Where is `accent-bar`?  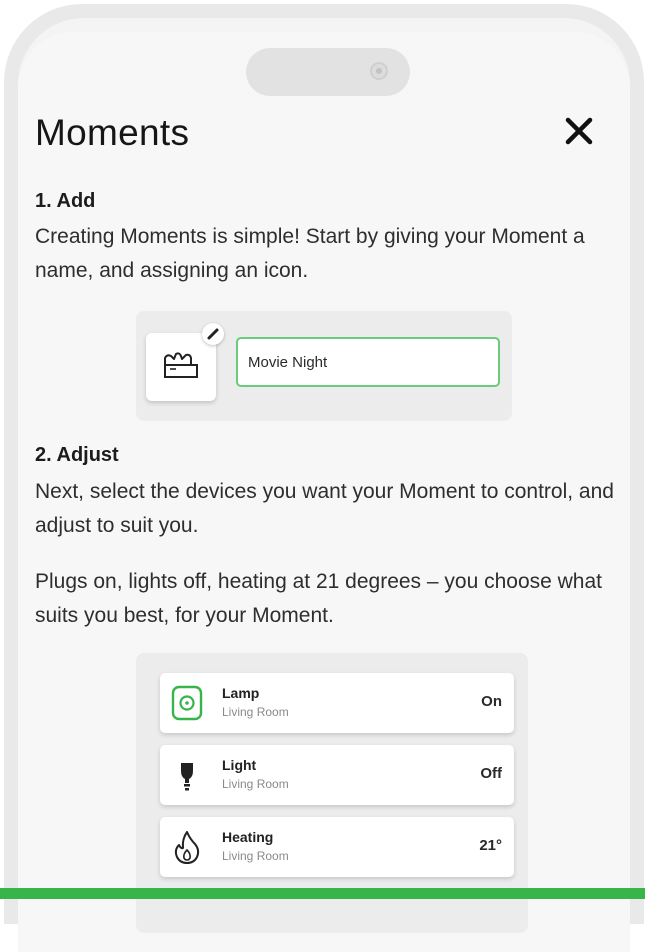
accent-bar is located at coordinates (322, 893).